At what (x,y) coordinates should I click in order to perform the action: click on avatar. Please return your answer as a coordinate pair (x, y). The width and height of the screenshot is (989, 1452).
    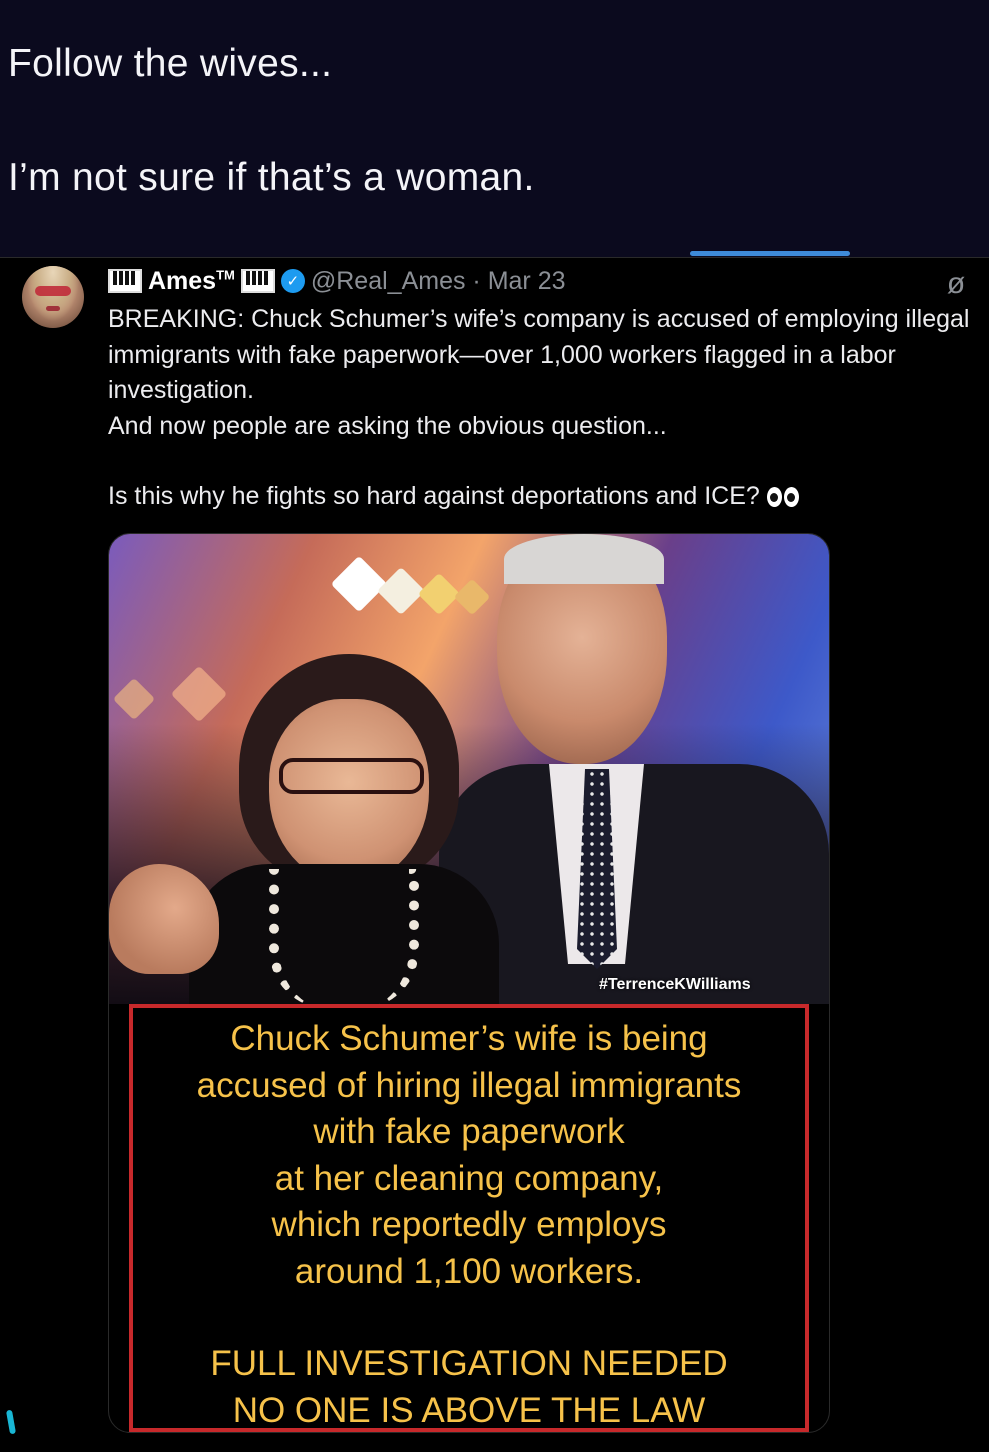
    Looking at the image, I should click on (53, 297).